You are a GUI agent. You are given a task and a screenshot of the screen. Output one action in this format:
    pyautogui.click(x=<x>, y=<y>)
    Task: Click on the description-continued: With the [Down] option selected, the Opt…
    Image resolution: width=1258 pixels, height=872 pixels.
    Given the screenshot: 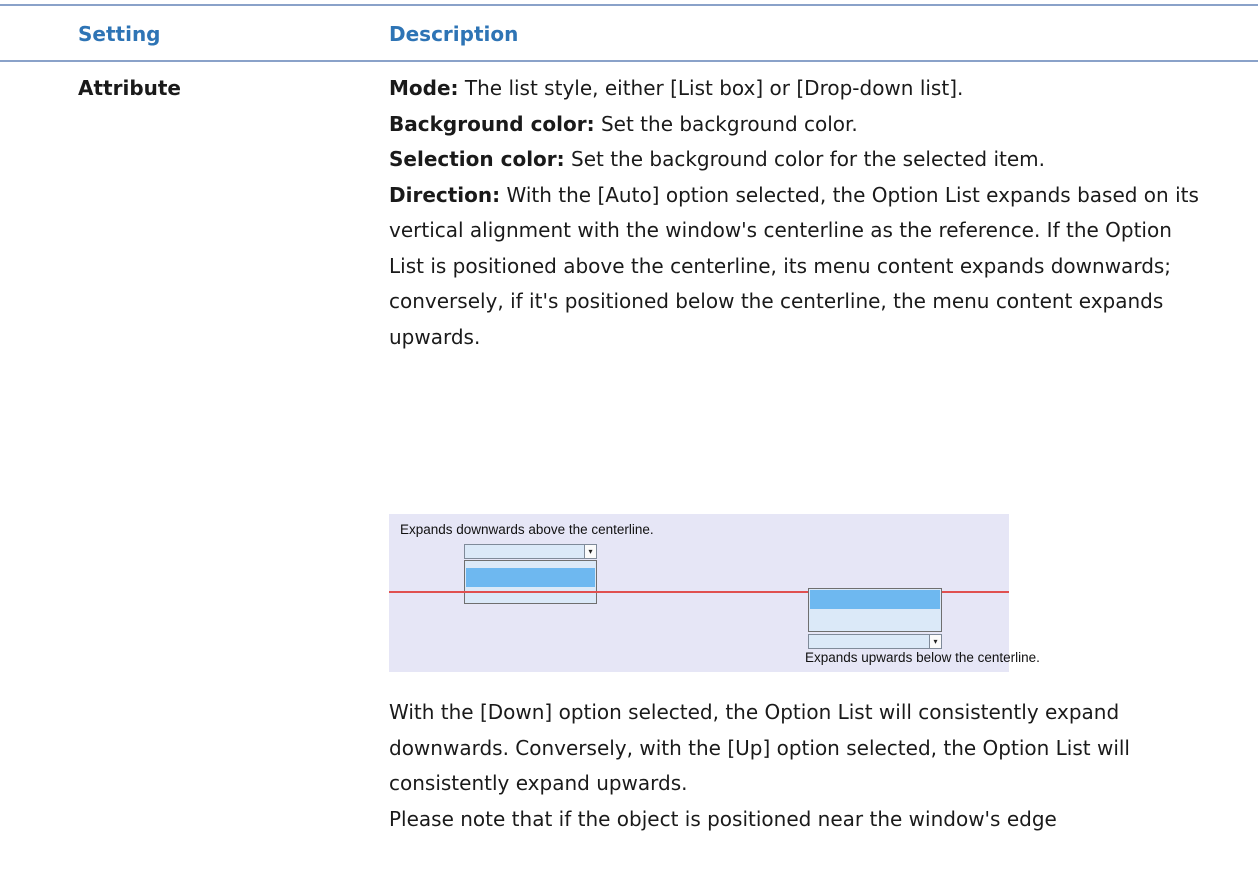 What is the action you would take?
    pyautogui.click(x=799, y=766)
    